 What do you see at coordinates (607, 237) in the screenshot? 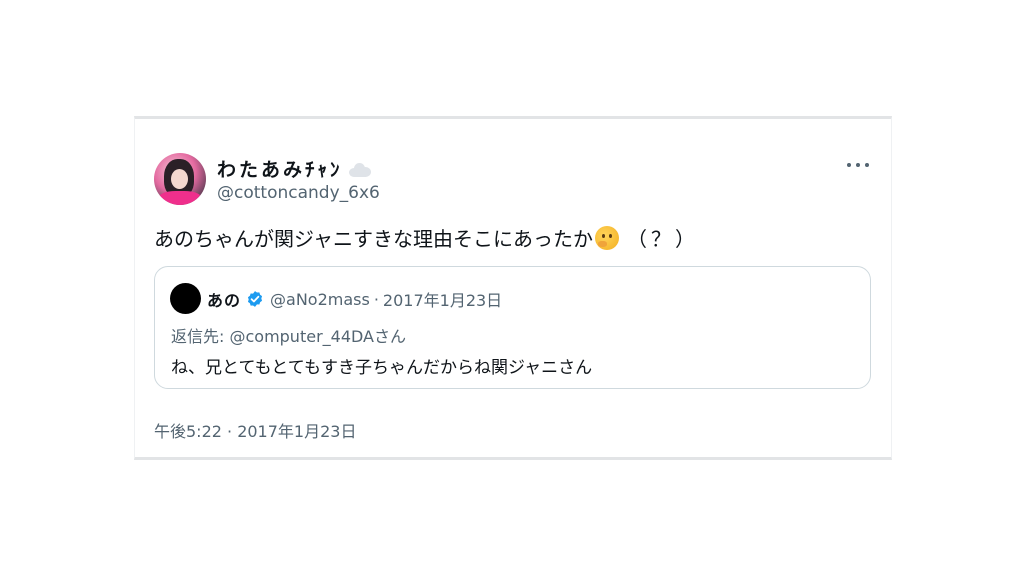
I see `thinking-face-emoji-icon` at bounding box center [607, 237].